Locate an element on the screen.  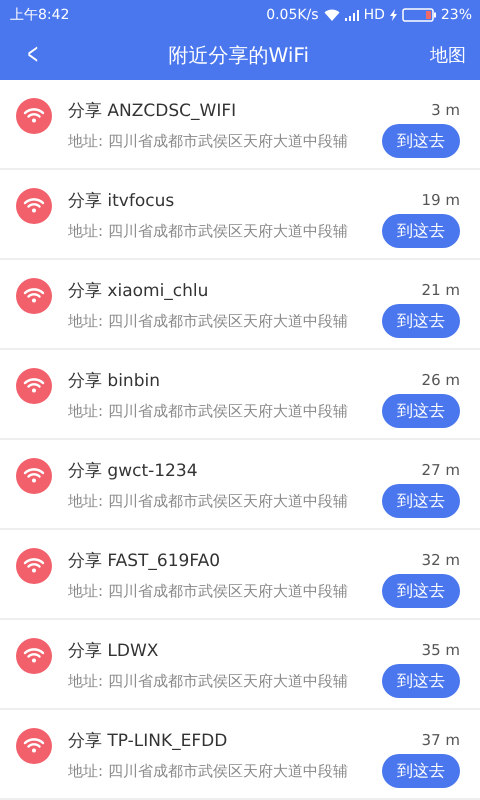
wifi-name: 分享 xiaomi_chlu is located at coordinates (138, 291).